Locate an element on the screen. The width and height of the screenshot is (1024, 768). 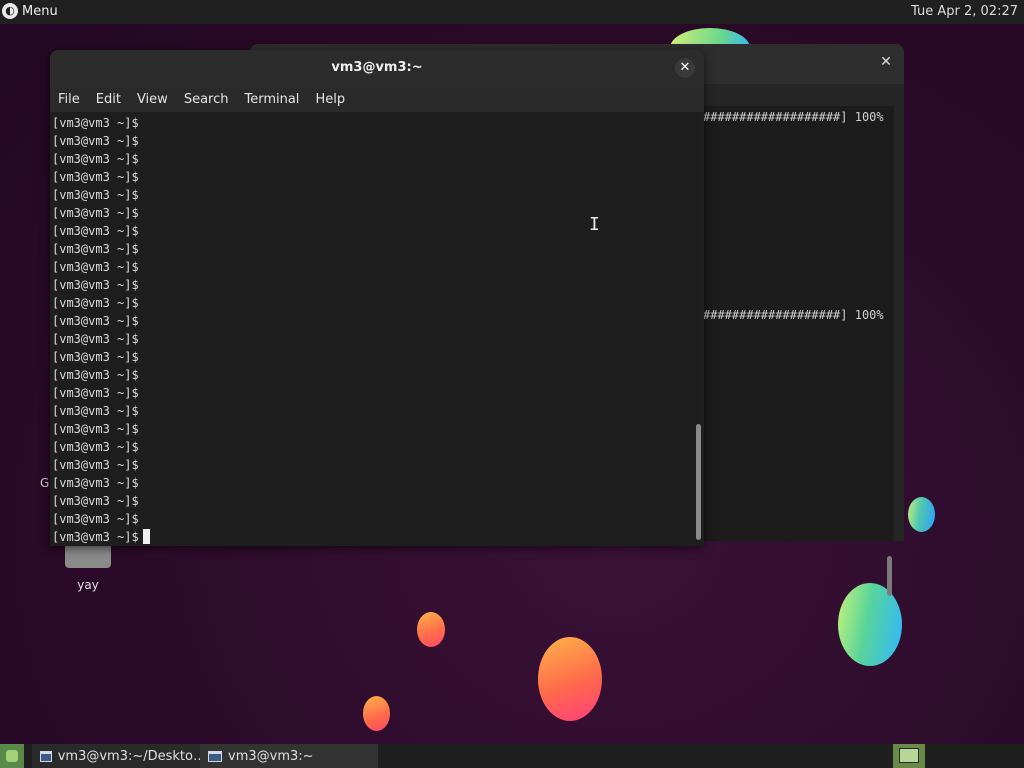
bottom-panel: vm3@vm3:~/Deskto… vm3@vm3:~ is located at coordinates (512, 756).